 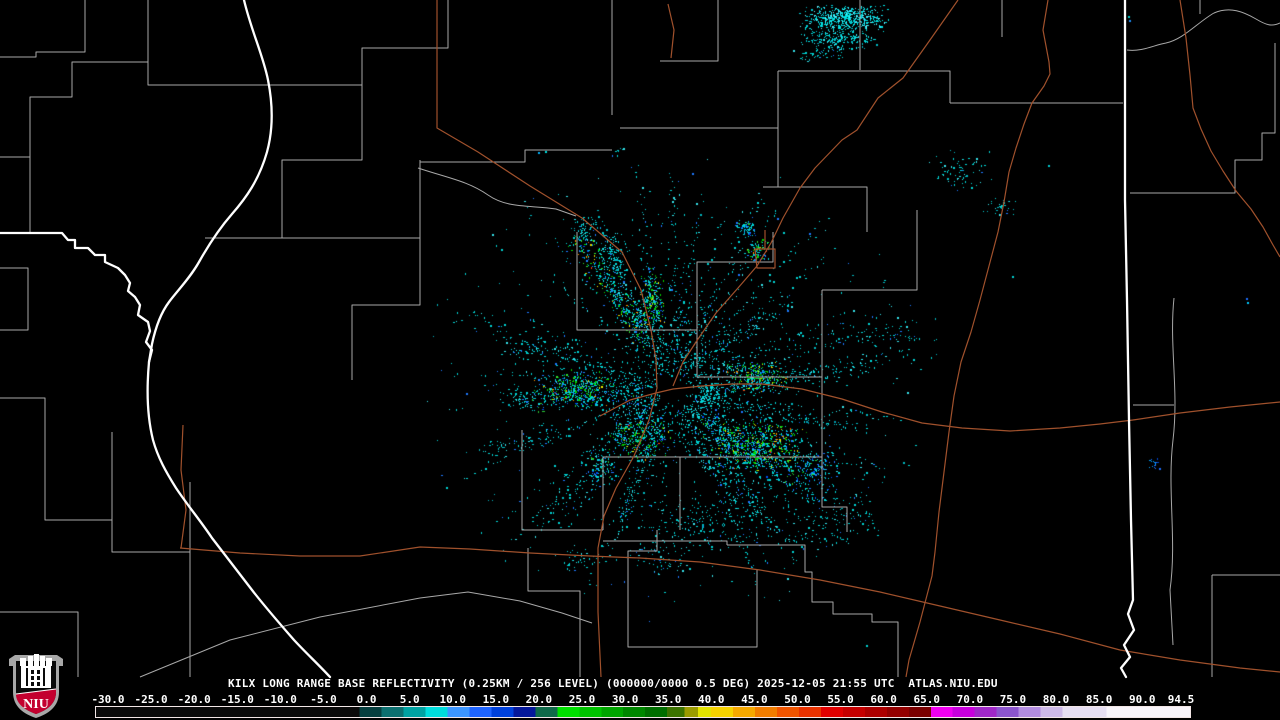 What do you see at coordinates (36, 704) in the screenshot?
I see `niu-logo-text: NIU` at bounding box center [36, 704].